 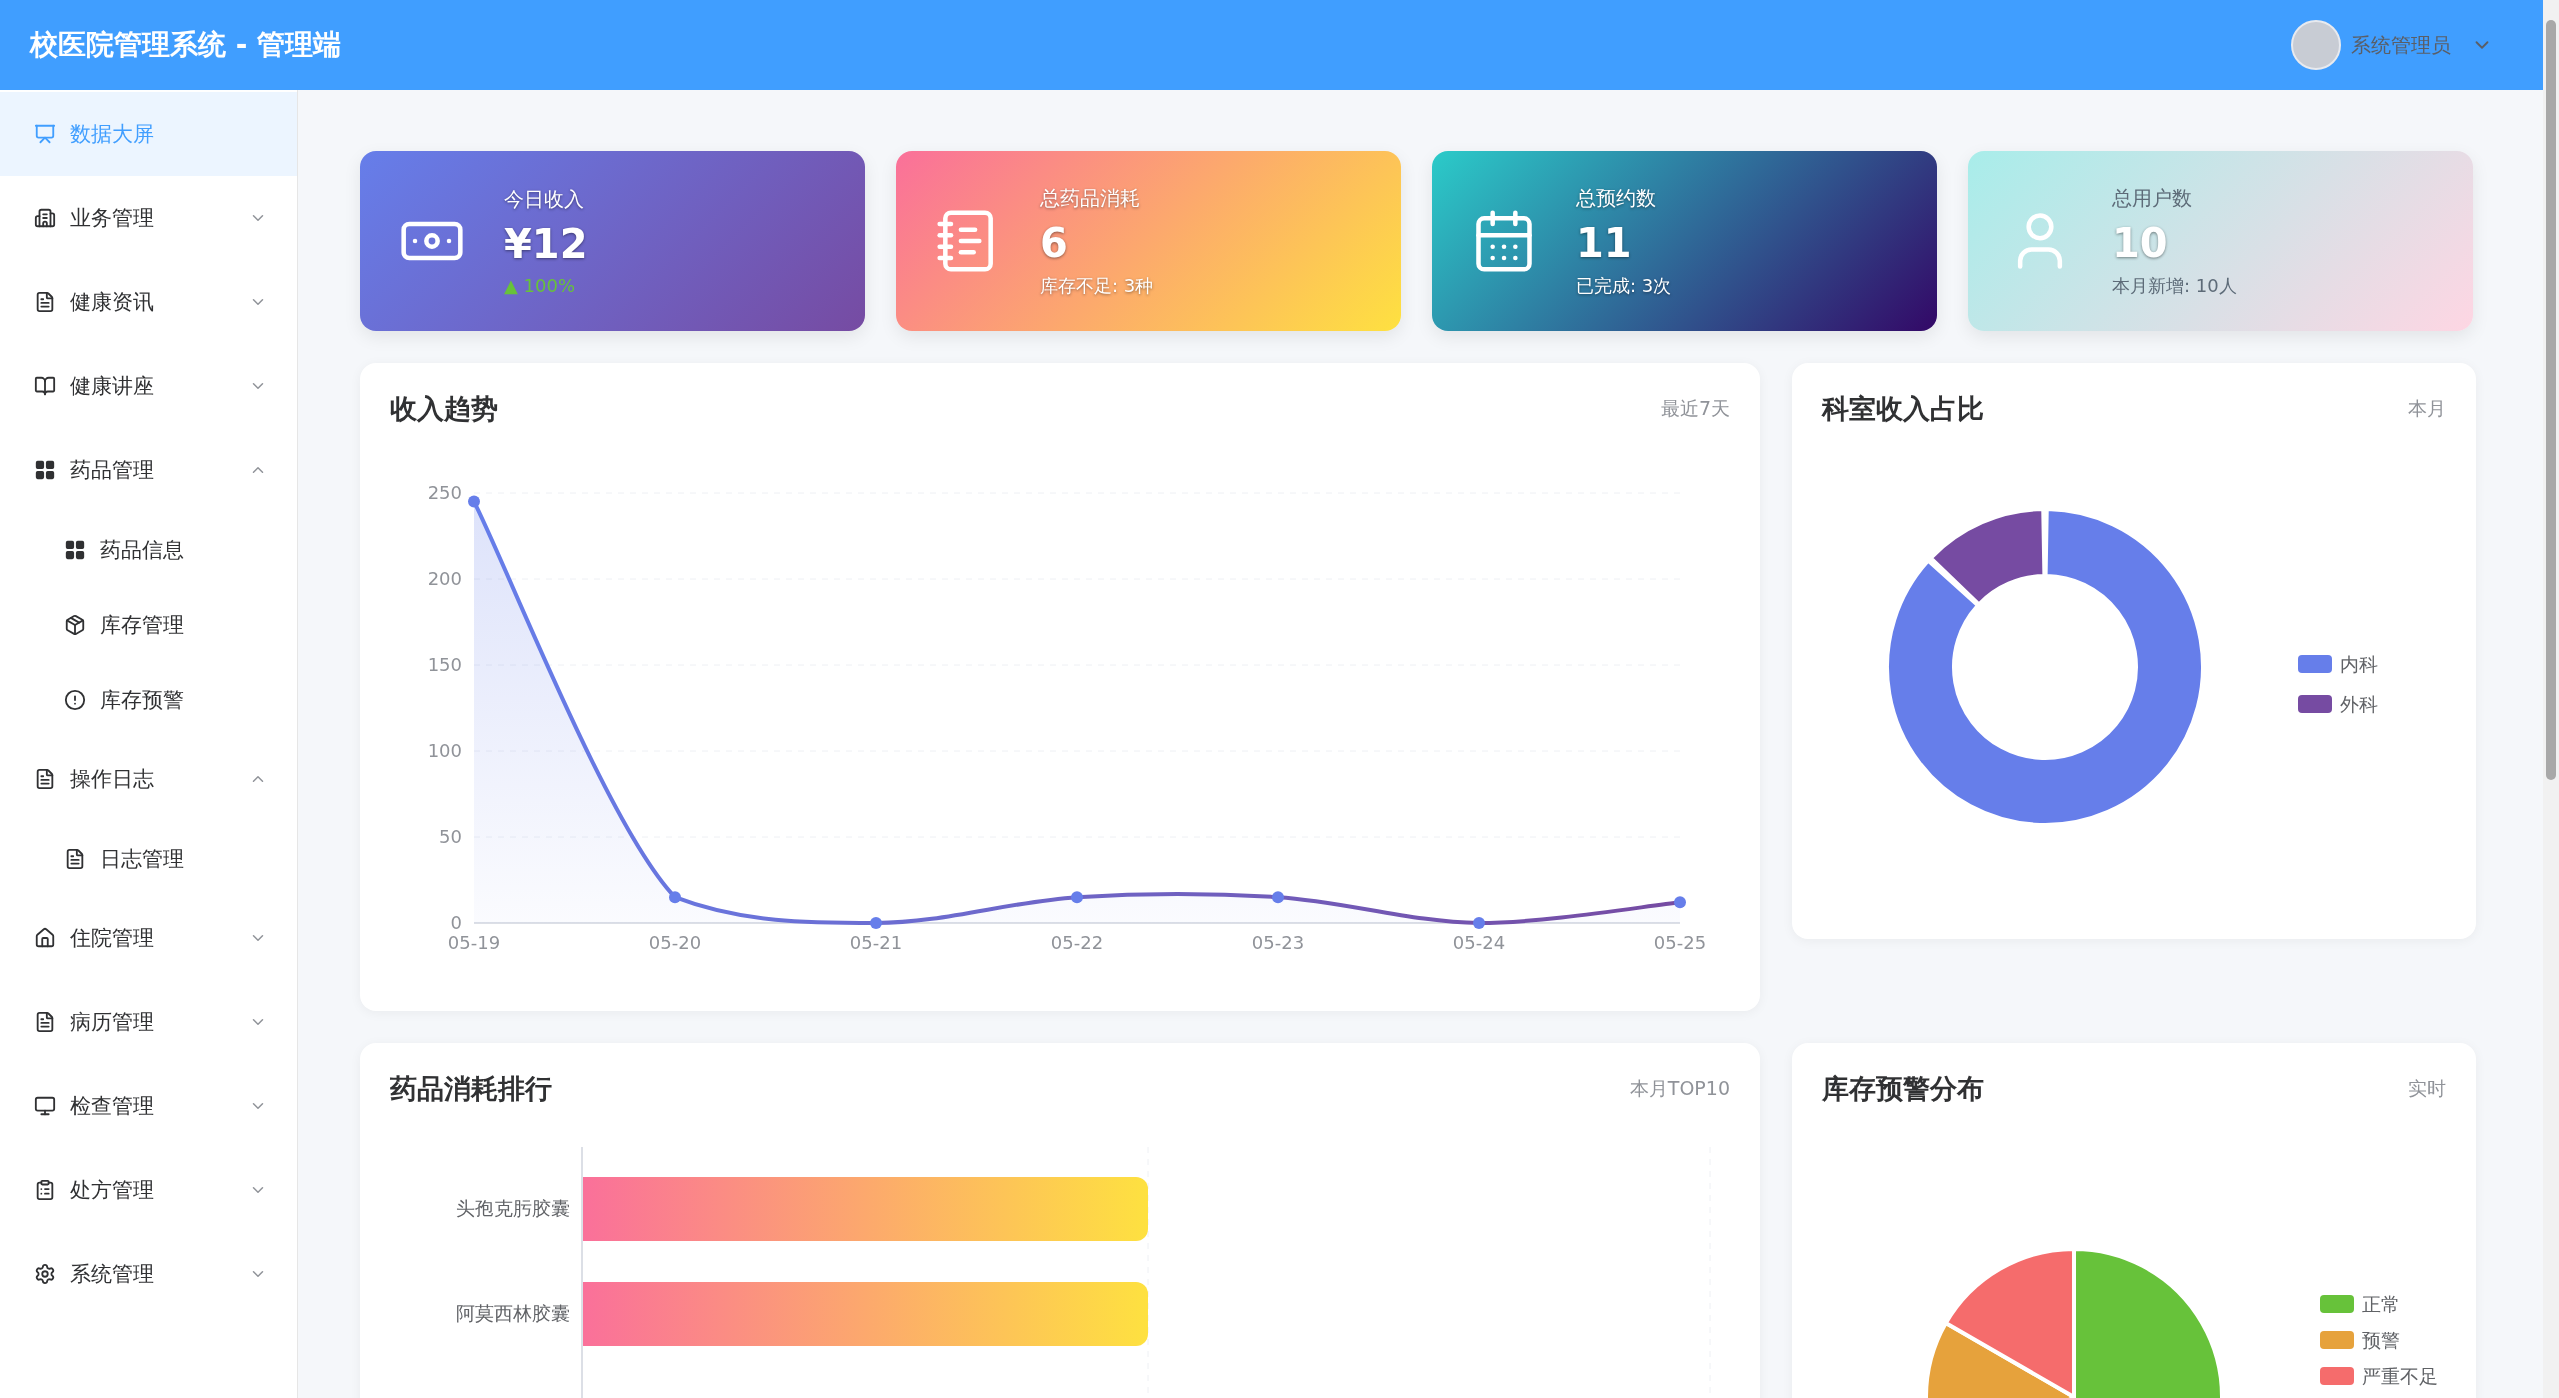 What do you see at coordinates (1679, 1088) in the screenshot?
I see `period-label: 本月TOP10` at bounding box center [1679, 1088].